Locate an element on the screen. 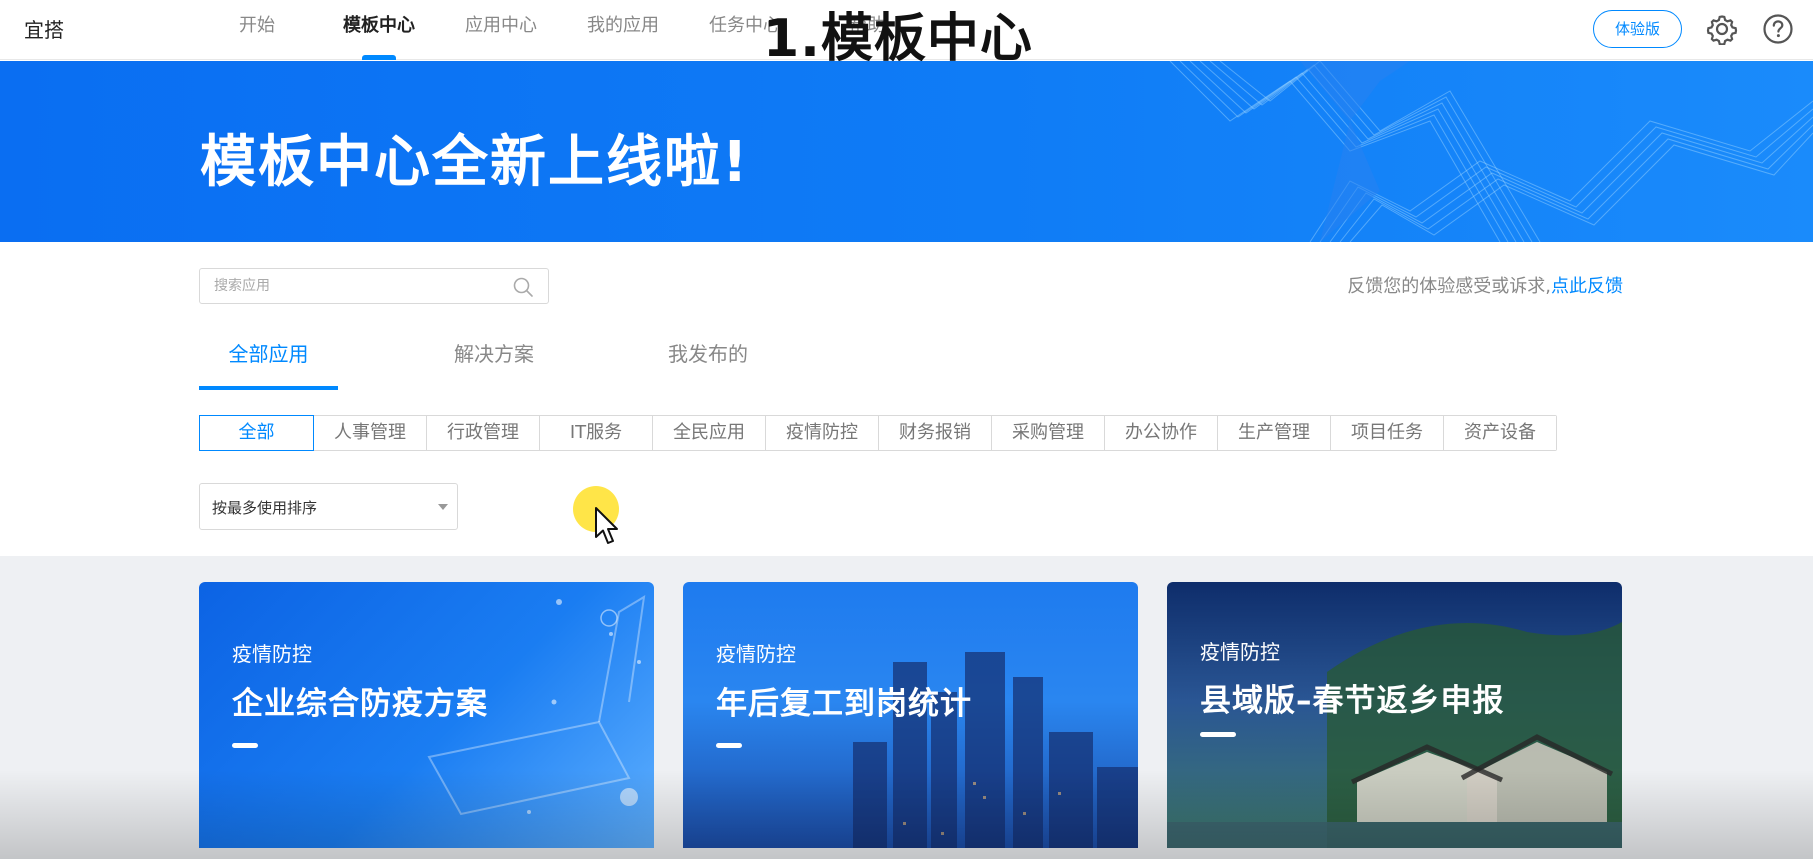  category-procurement: 采购管理 is located at coordinates (1048, 433).